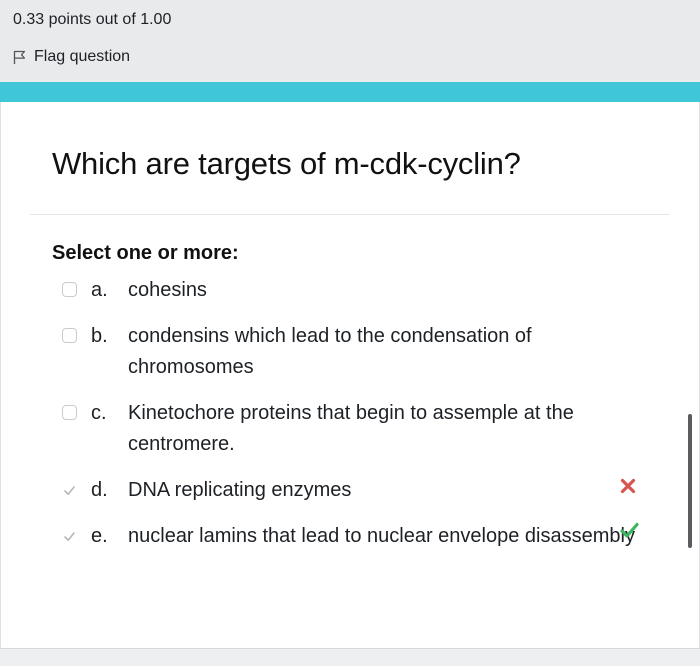 The height and width of the screenshot is (666, 700). I want to click on question-text: Which are targets of m-cdk-cyclin?, so click(286, 163).